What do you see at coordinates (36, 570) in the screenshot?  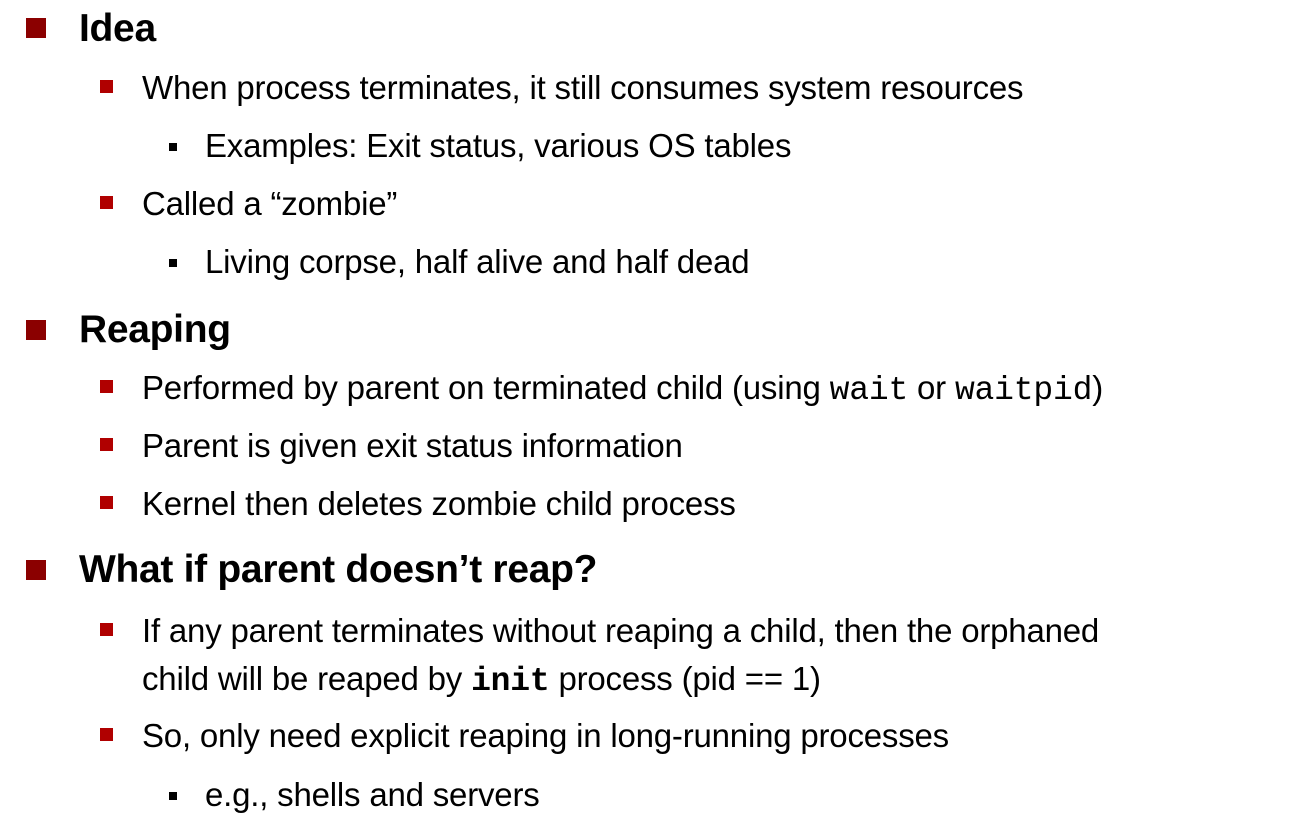 I see `section-bullet-no-reap` at bounding box center [36, 570].